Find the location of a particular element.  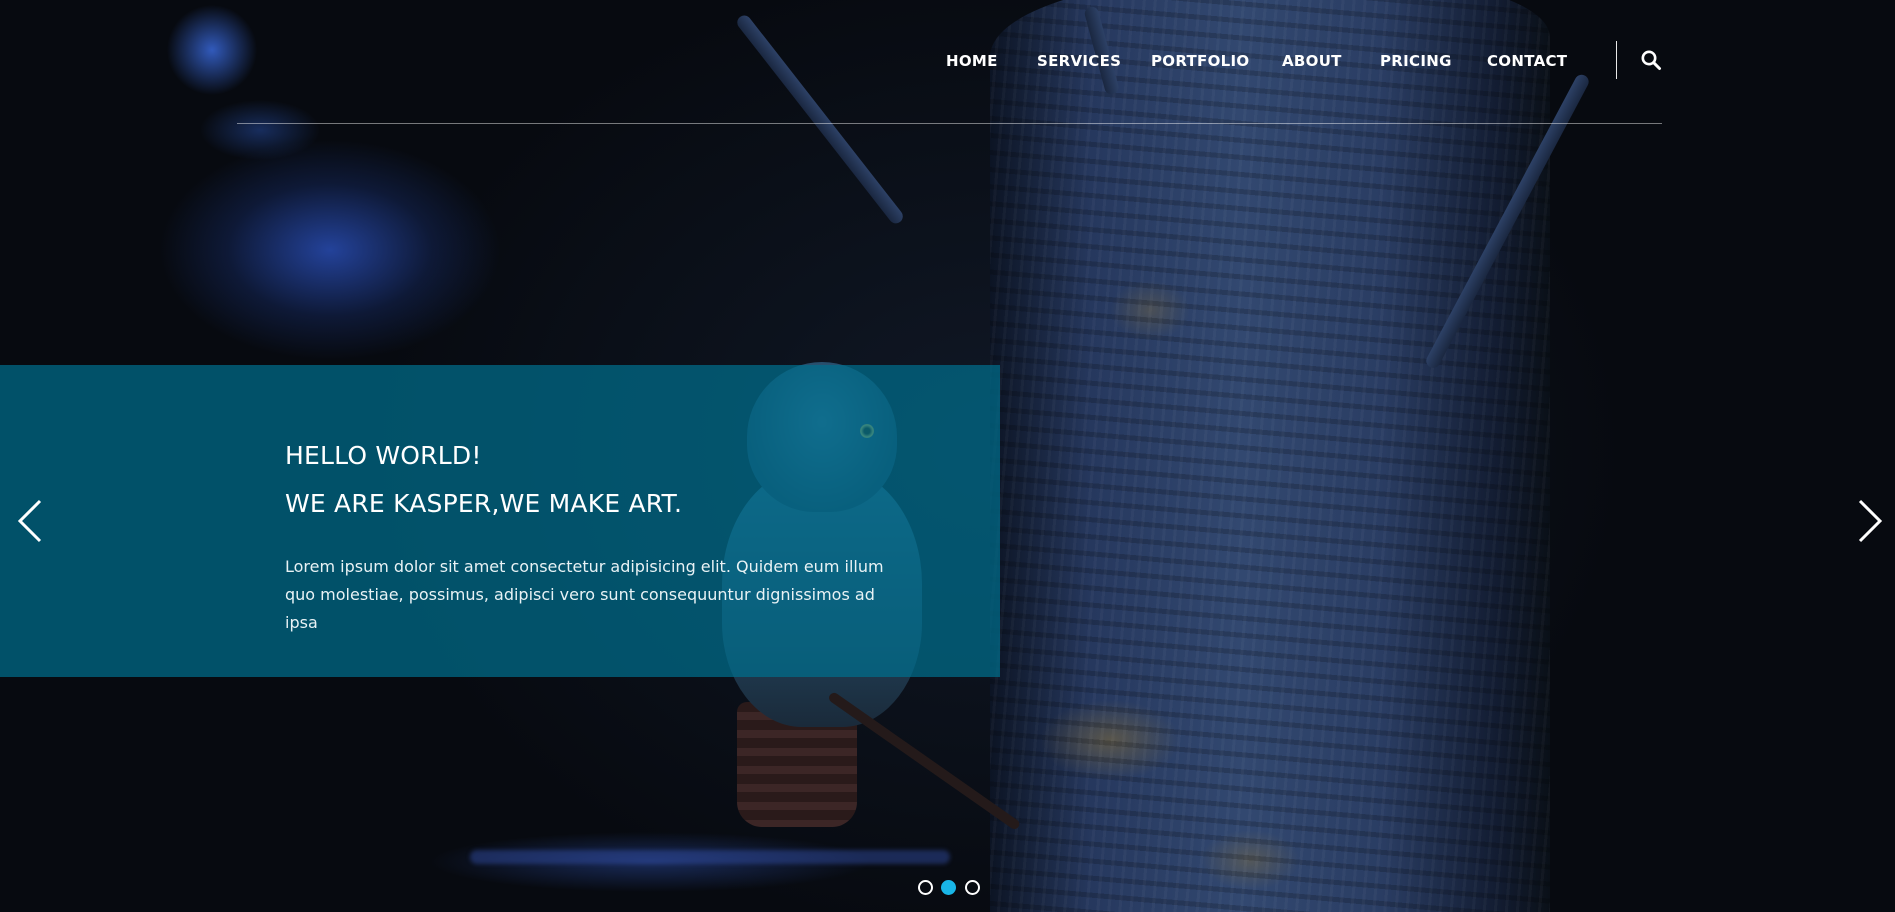

chevron-left-icon is located at coordinates (32, 521).